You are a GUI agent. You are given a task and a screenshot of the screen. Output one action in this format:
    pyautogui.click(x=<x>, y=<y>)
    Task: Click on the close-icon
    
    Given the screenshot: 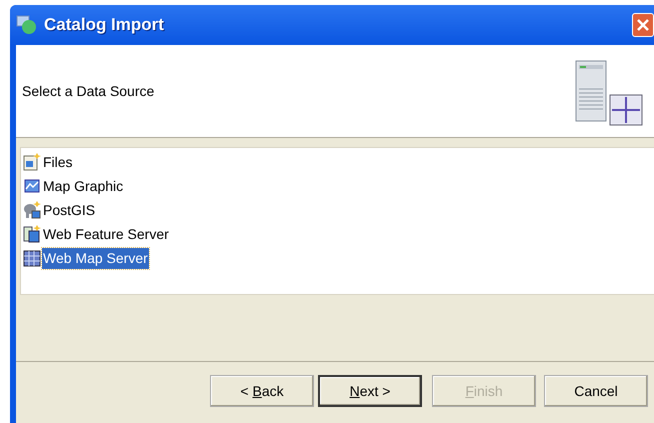 What is the action you would take?
    pyautogui.click(x=643, y=25)
    